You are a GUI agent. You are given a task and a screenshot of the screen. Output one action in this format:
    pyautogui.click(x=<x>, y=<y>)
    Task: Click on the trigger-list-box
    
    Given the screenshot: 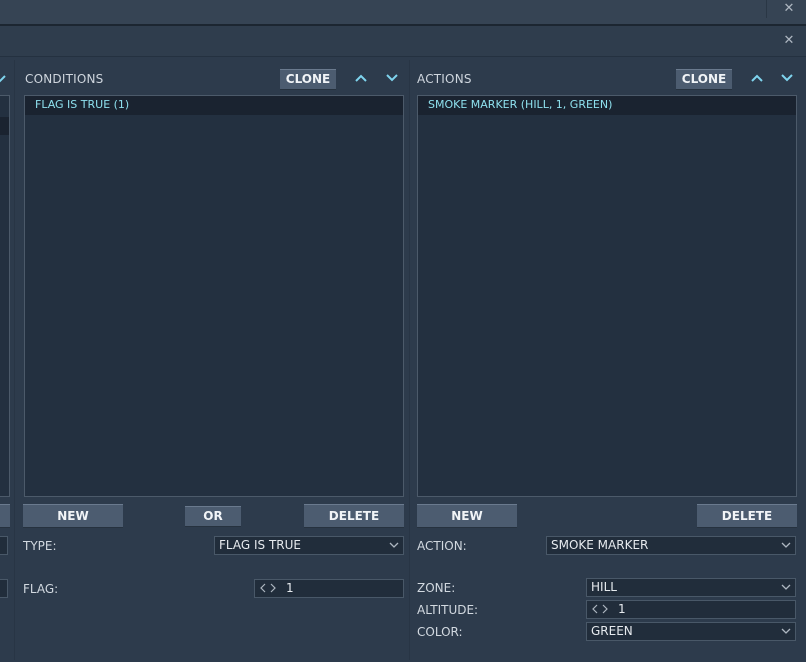 What is the action you would take?
    pyautogui.click(x=5, y=296)
    